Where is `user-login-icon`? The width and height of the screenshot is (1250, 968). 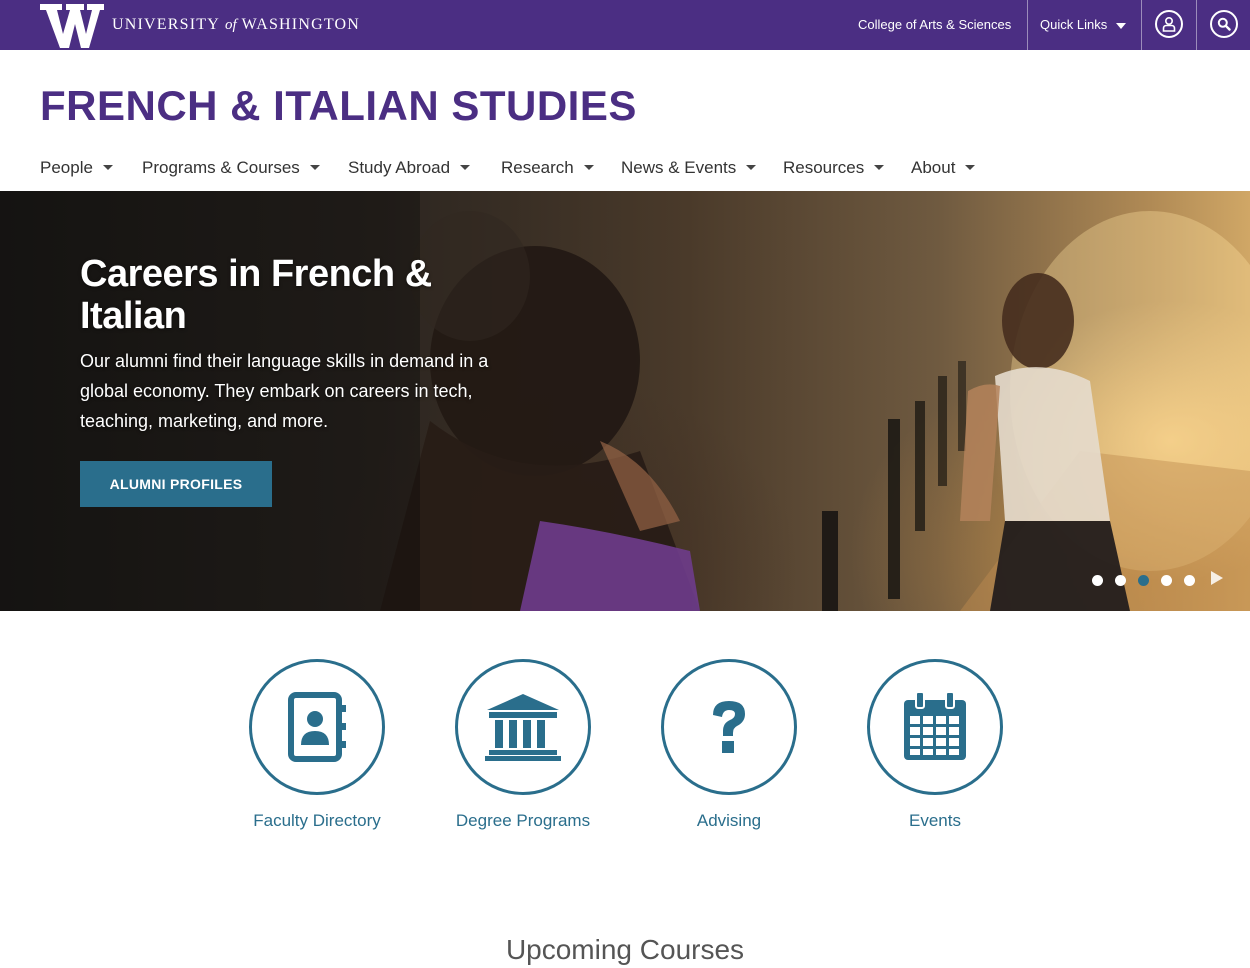
user-login-icon is located at coordinates (1169, 24).